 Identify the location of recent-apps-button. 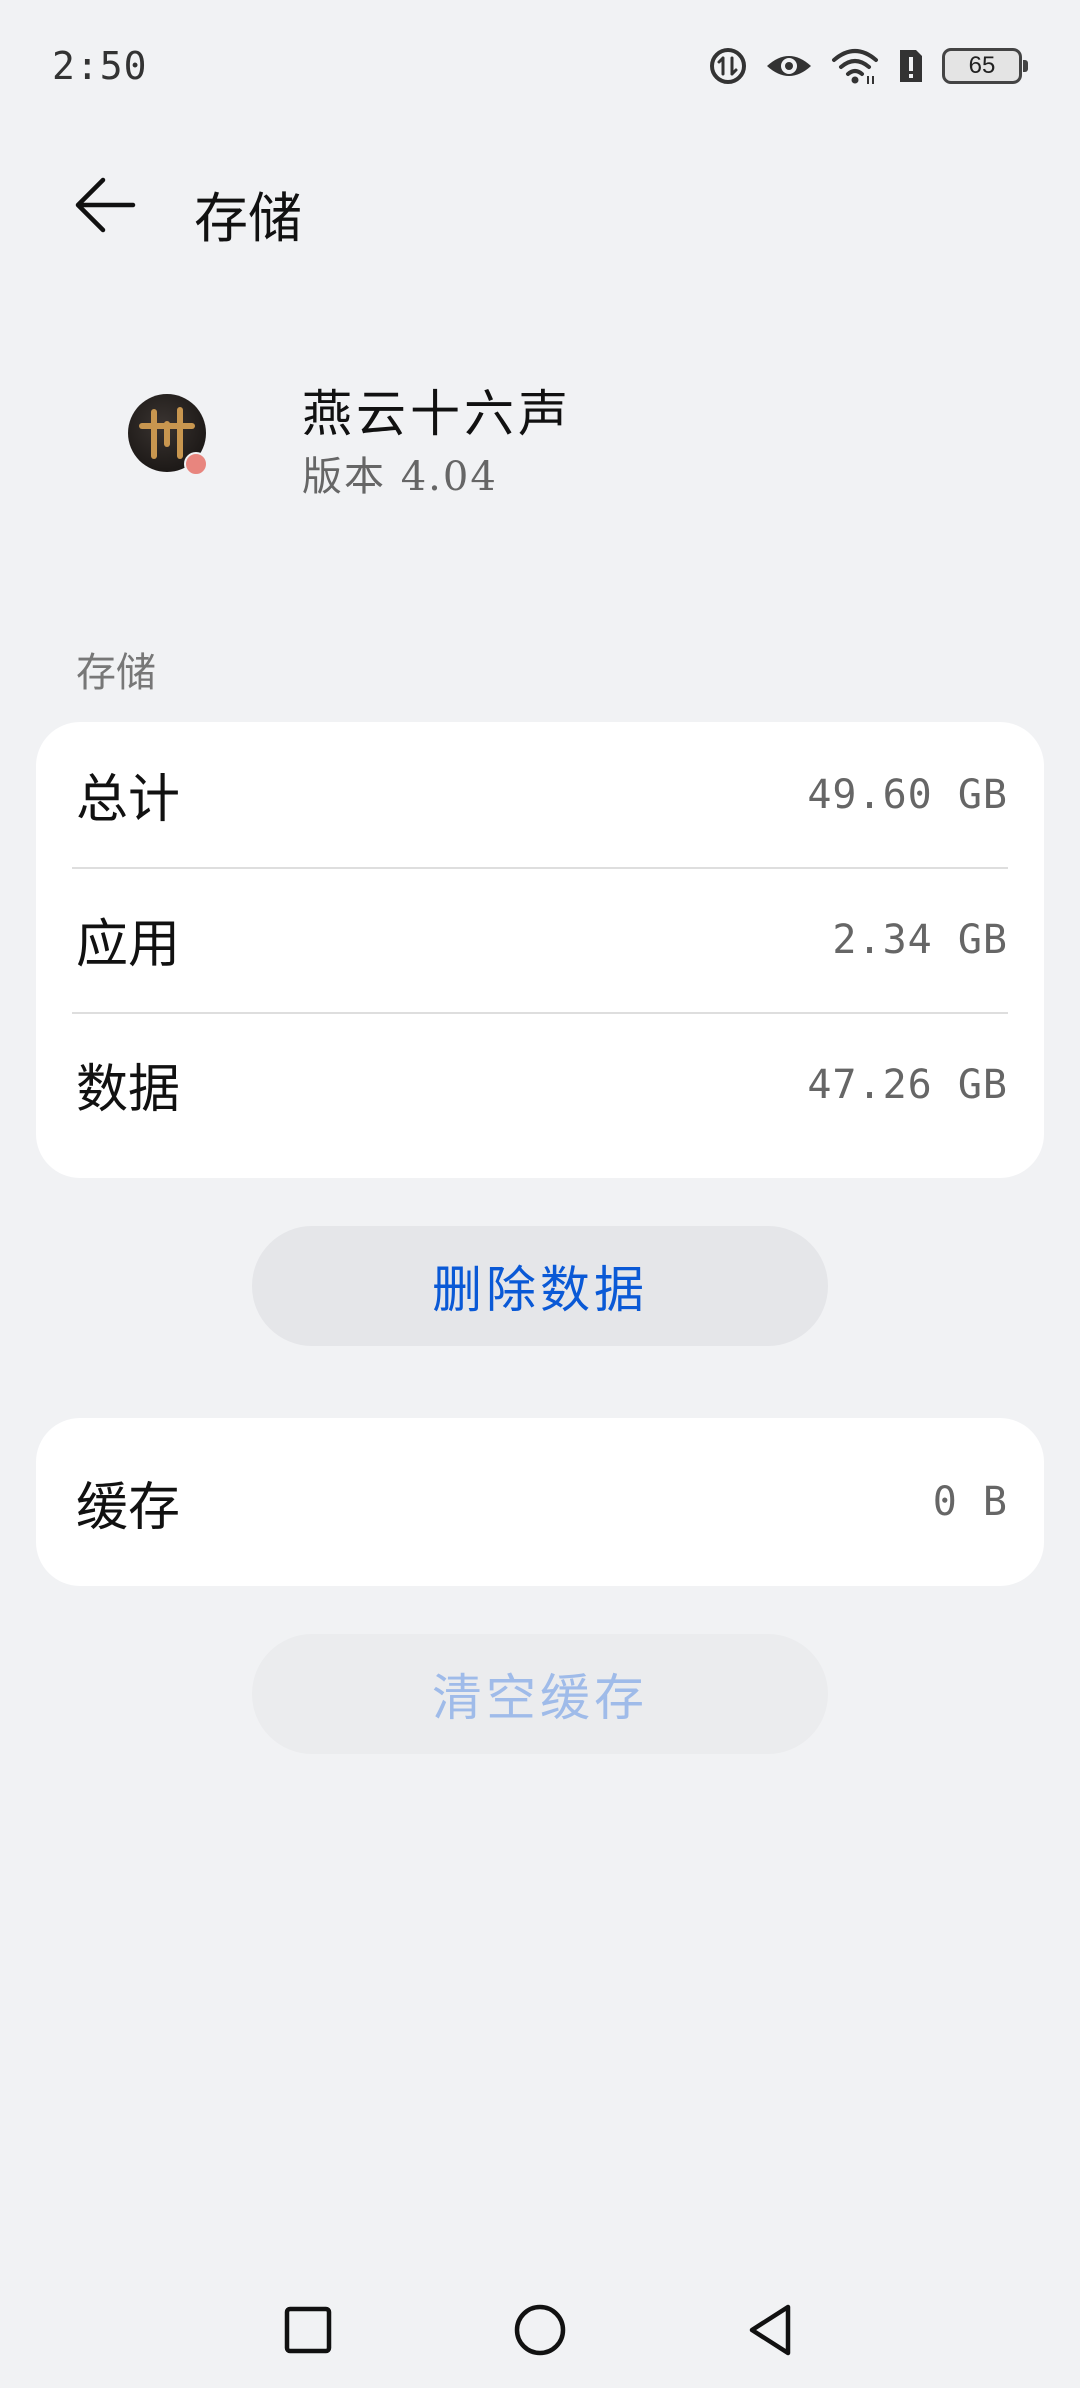
(308, 2330).